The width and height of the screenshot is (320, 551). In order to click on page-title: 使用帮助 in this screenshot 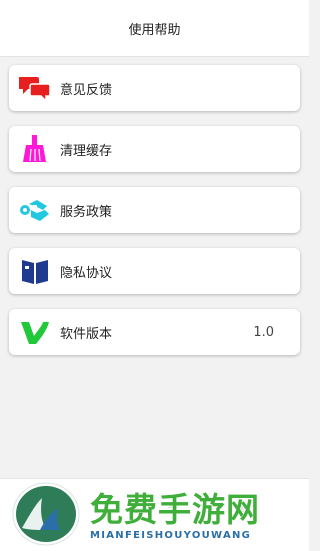, I will do `click(154, 30)`.